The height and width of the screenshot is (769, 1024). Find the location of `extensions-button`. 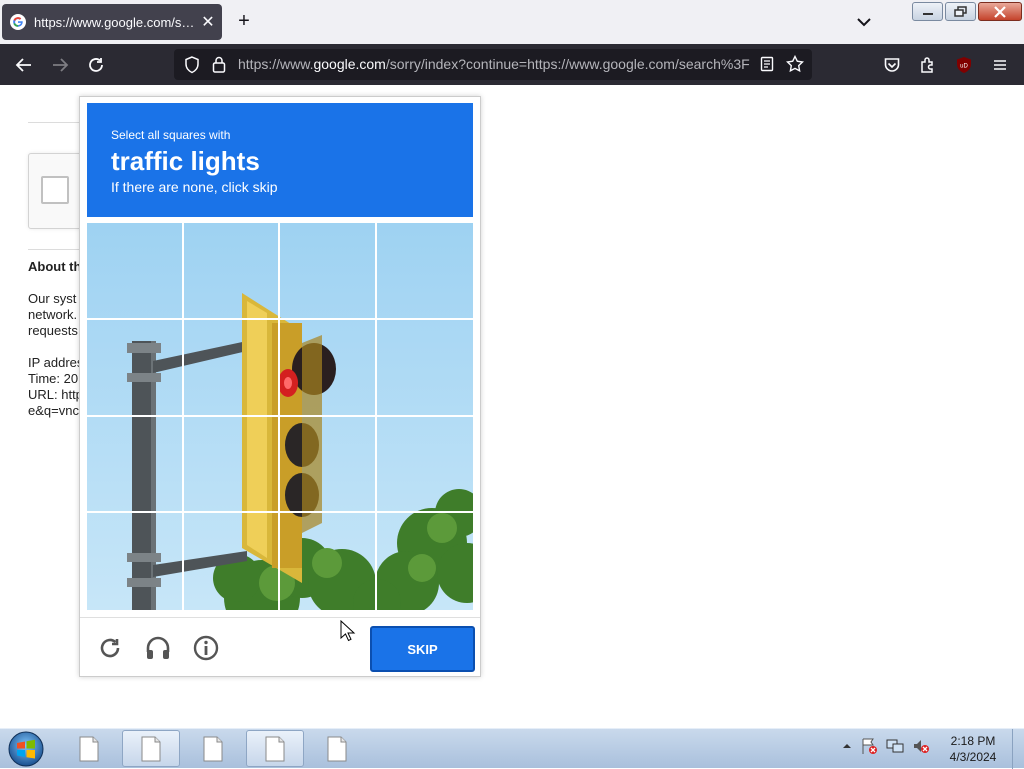

extensions-button is located at coordinates (928, 65).